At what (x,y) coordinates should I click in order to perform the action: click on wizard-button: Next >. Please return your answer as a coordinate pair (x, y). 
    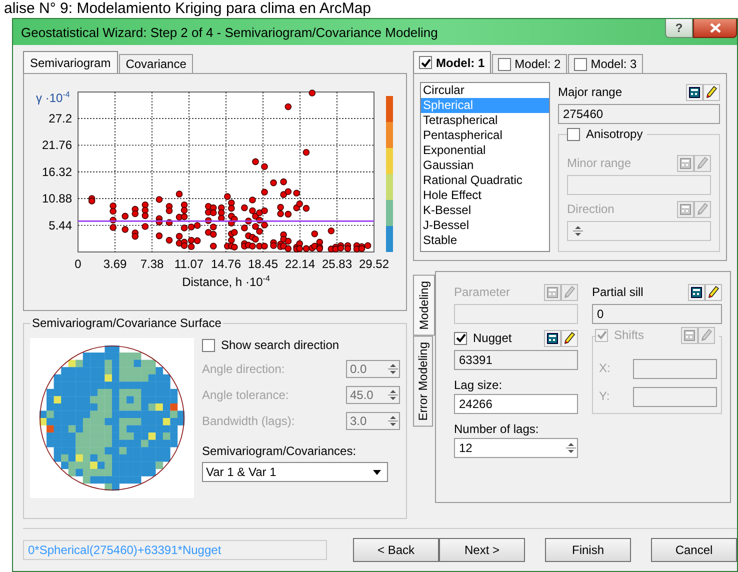
    Looking at the image, I should click on (482, 550).